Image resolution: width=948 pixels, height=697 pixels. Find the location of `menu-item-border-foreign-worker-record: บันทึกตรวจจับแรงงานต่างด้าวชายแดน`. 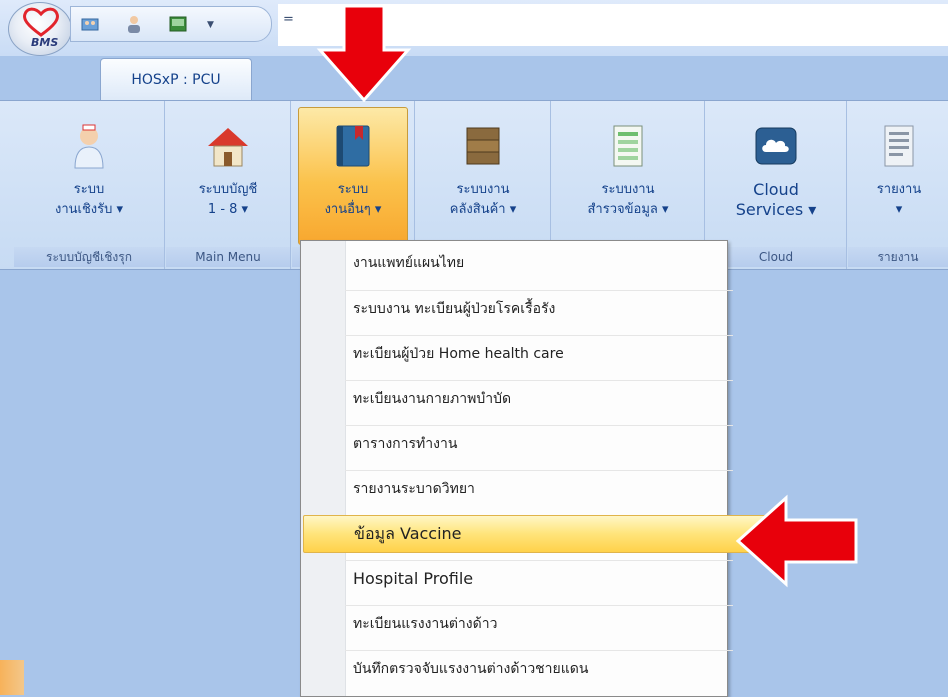

menu-item-border-foreign-worker-record: บันทึกตรวจจับแรงงานต่างด้าวชายแดน is located at coordinates (539, 668).